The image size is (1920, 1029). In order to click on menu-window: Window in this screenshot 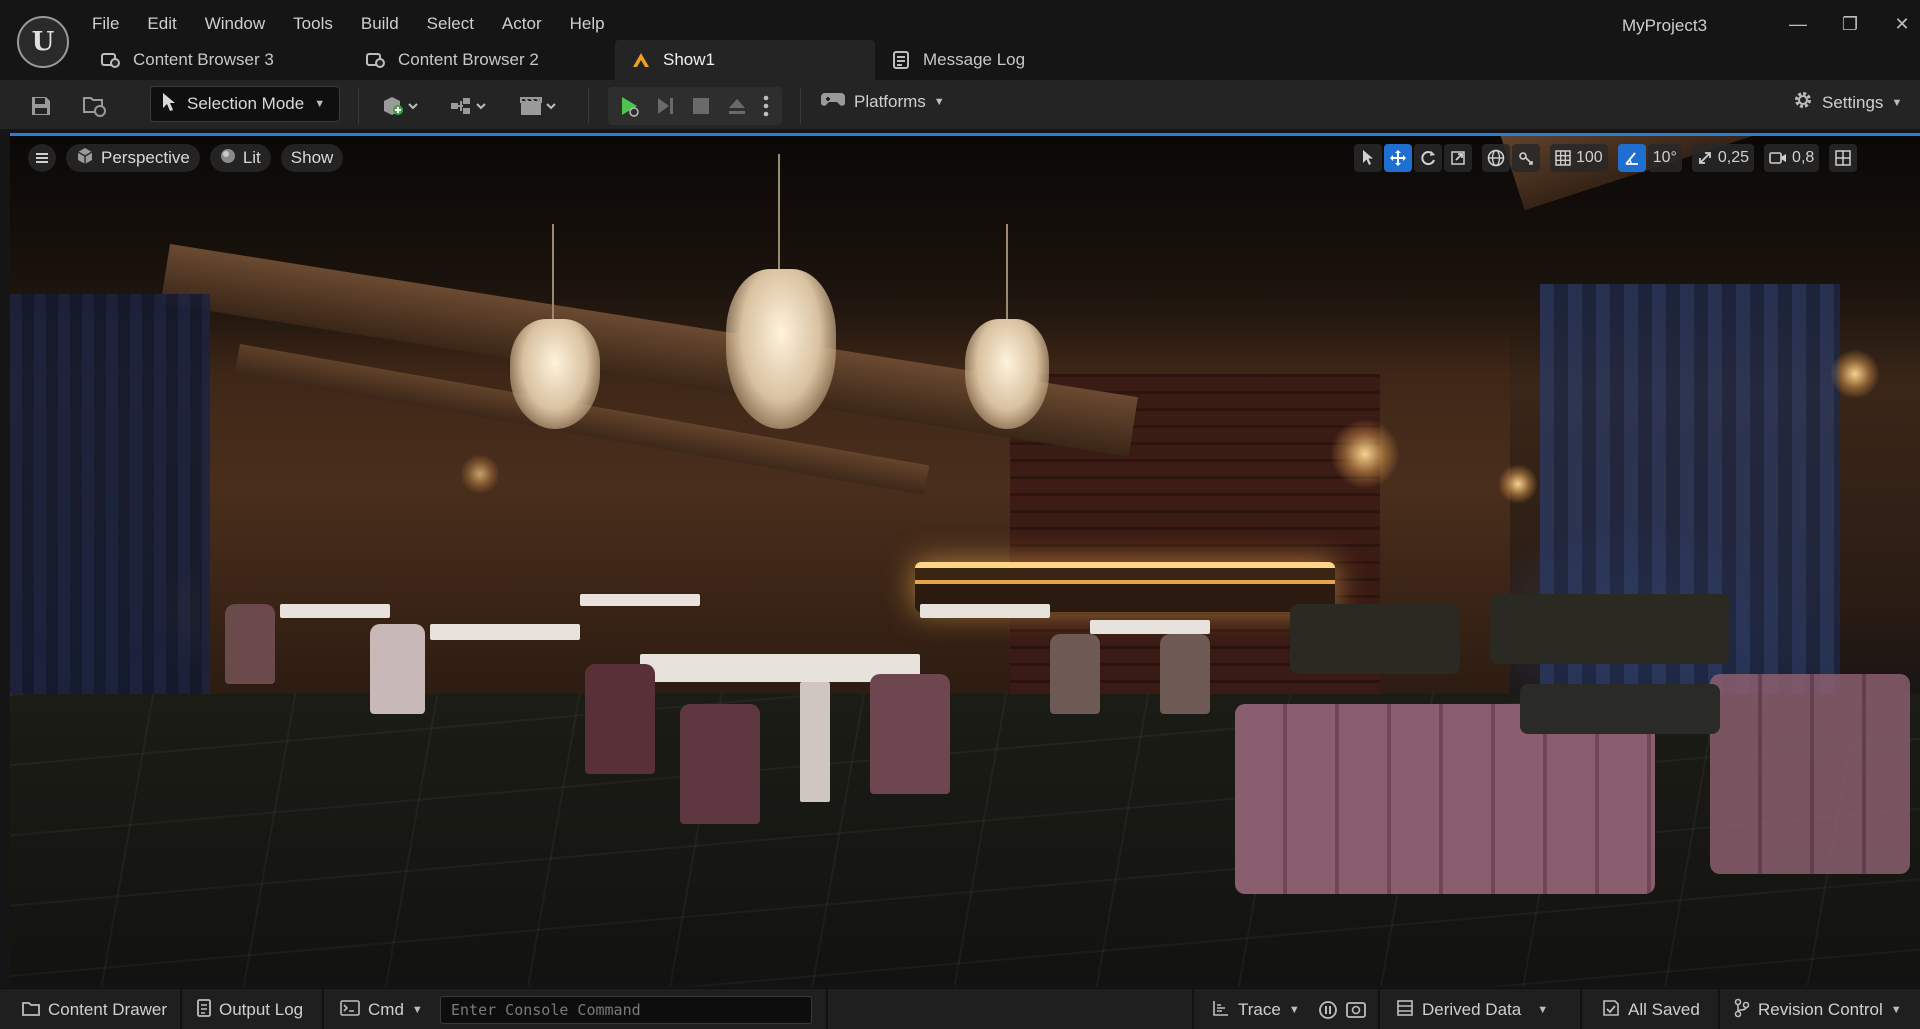, I will do `click(235, 24)`.